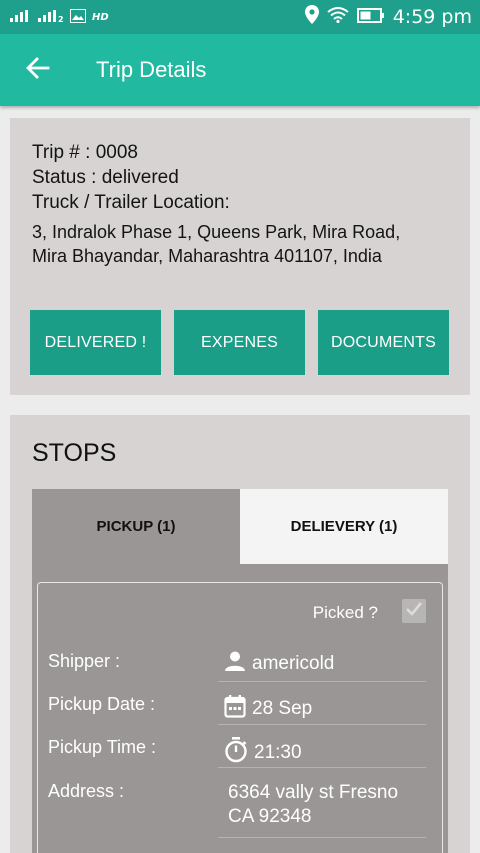 The image size is (480, 853). Describe the element at coordinates (432, 17) in the screenshot. I see `clock-time: 4:59 pm` at that location.